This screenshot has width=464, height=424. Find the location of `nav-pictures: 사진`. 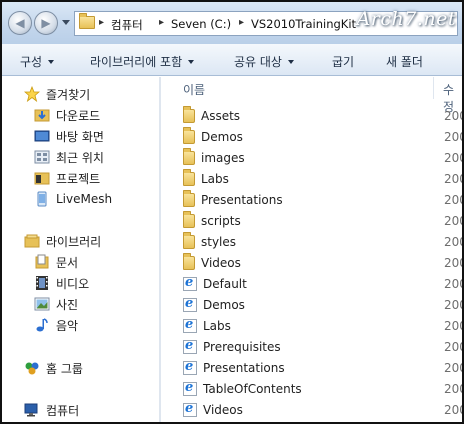

nav-pictures: 사진 is located at coordinates (56, 304).